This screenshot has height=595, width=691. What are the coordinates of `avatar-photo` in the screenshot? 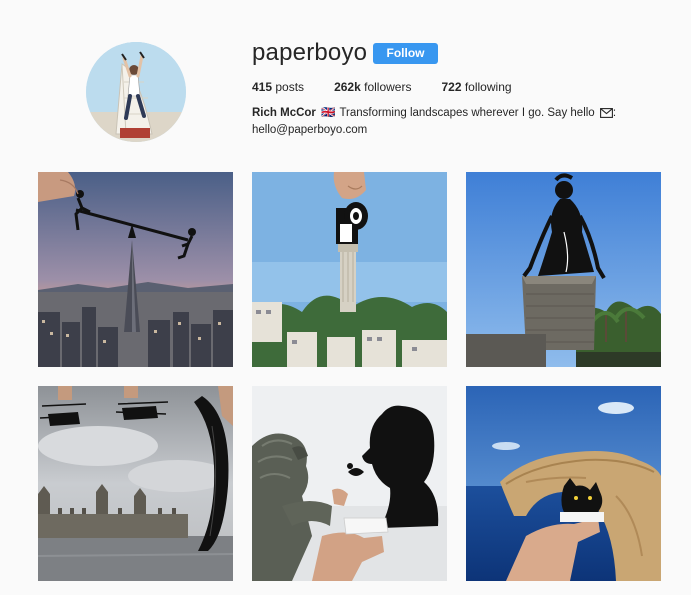 It's located at (136, 92).